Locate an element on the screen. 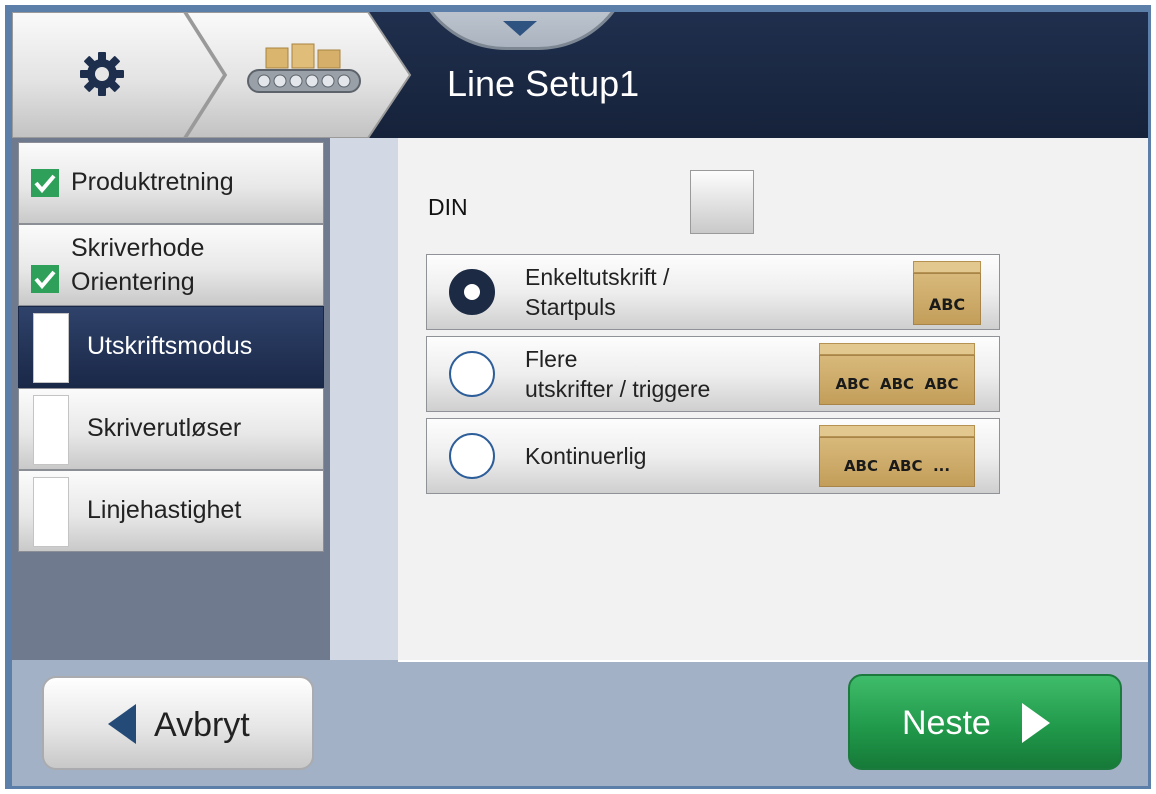 This screenshot has width=1156, height=794. radio-dot is located at coordinates (472, 292).